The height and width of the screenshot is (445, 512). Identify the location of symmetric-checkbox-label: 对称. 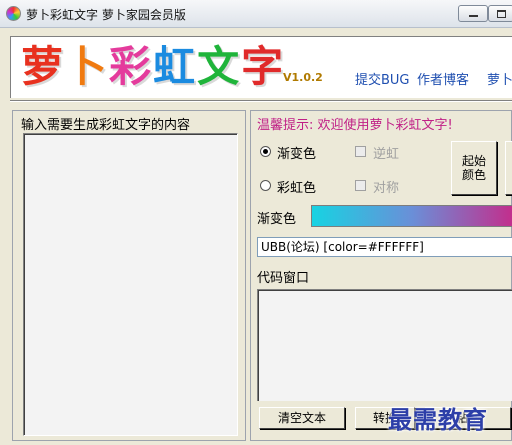
(386, 188).